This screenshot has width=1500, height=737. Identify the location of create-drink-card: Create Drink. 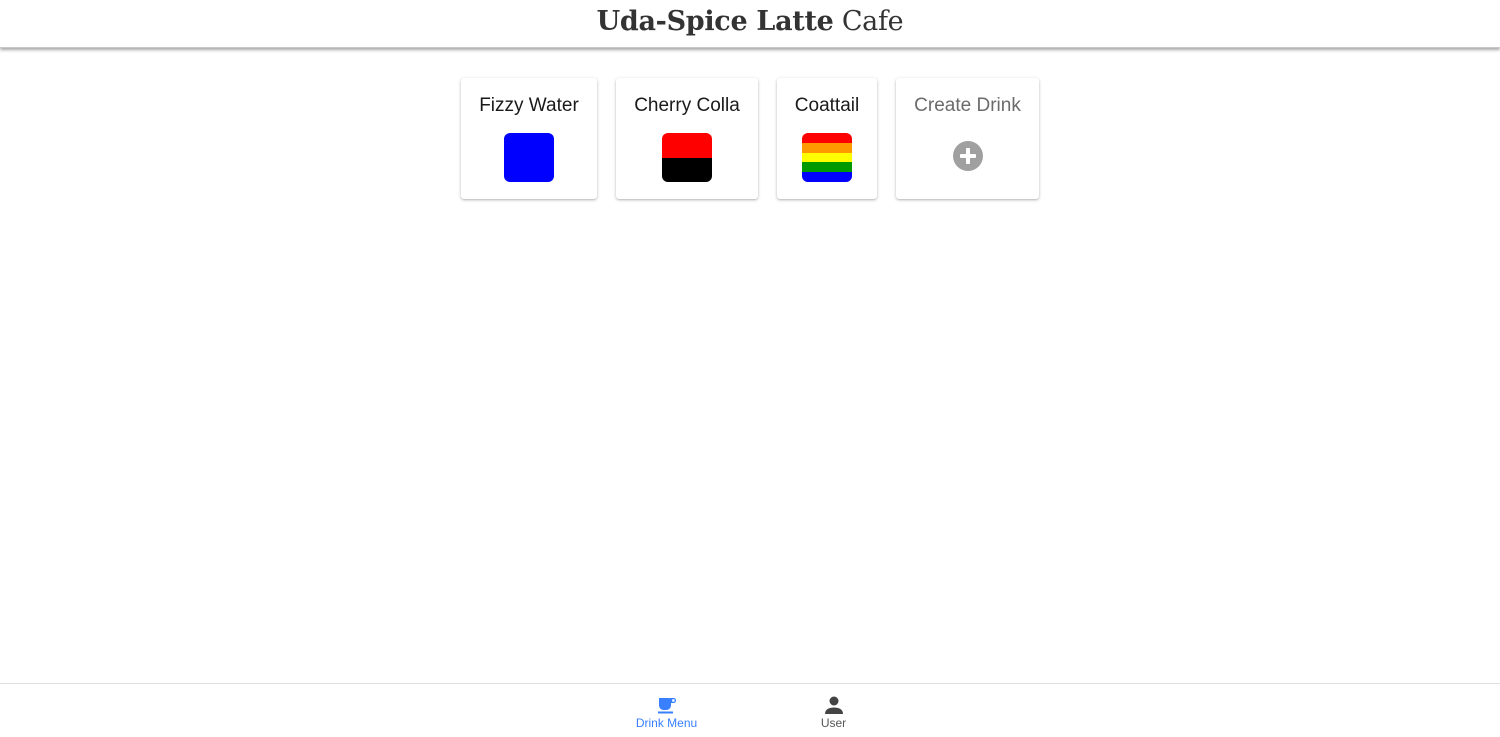
(967, 138).